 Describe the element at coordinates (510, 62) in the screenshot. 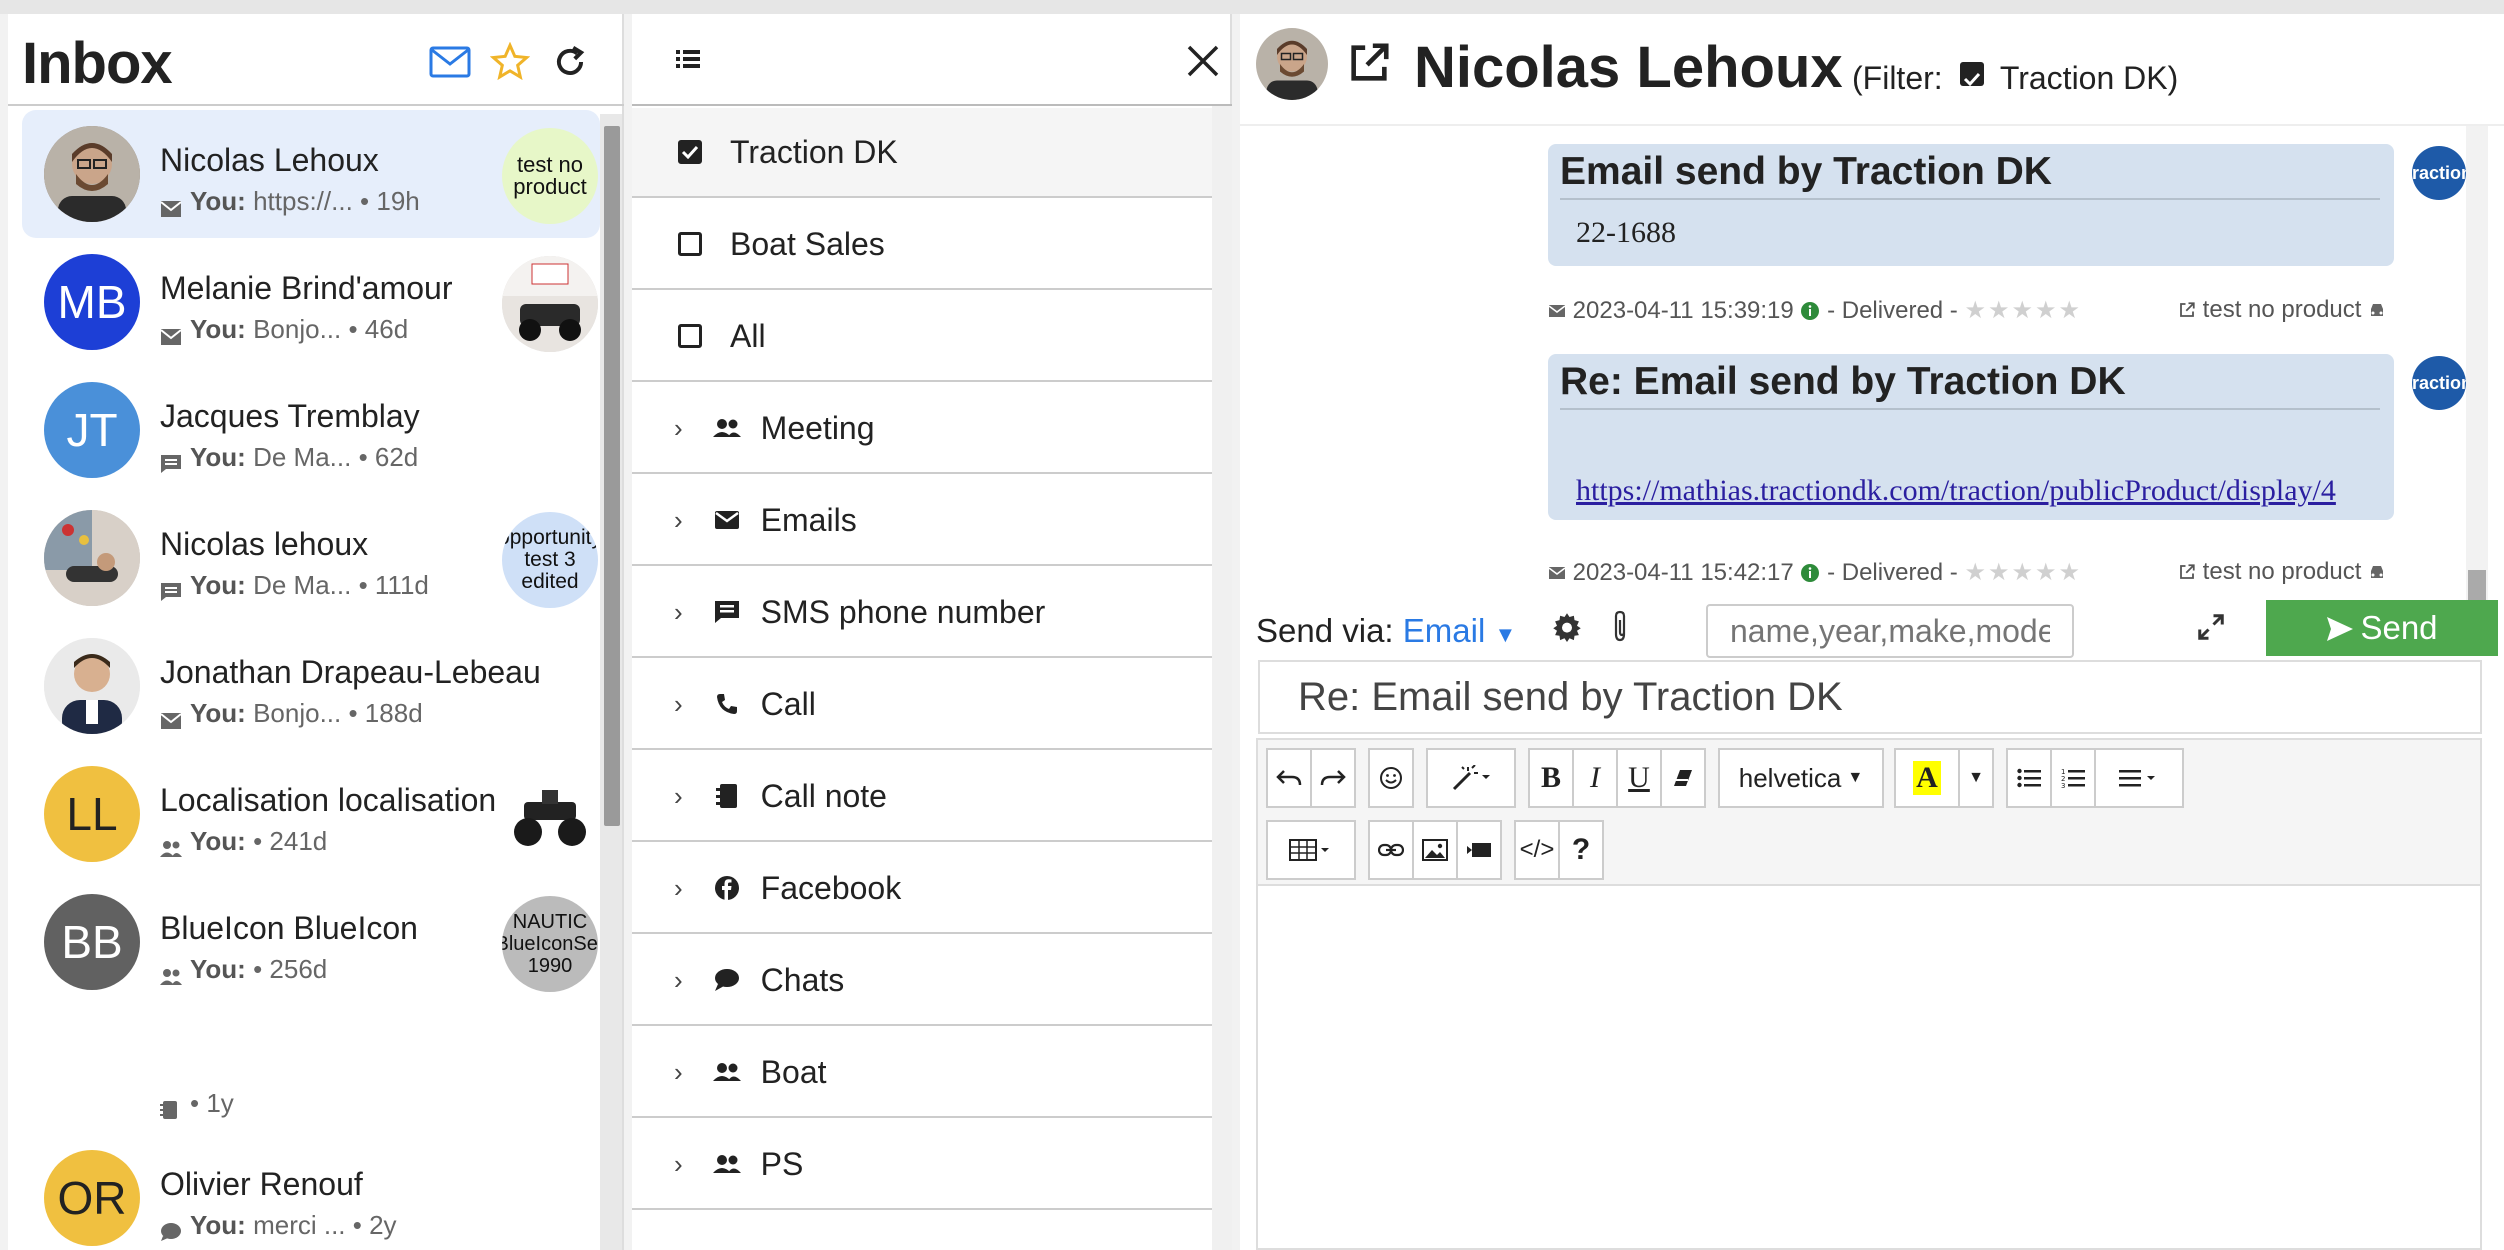

I see `star-icon` at that location.